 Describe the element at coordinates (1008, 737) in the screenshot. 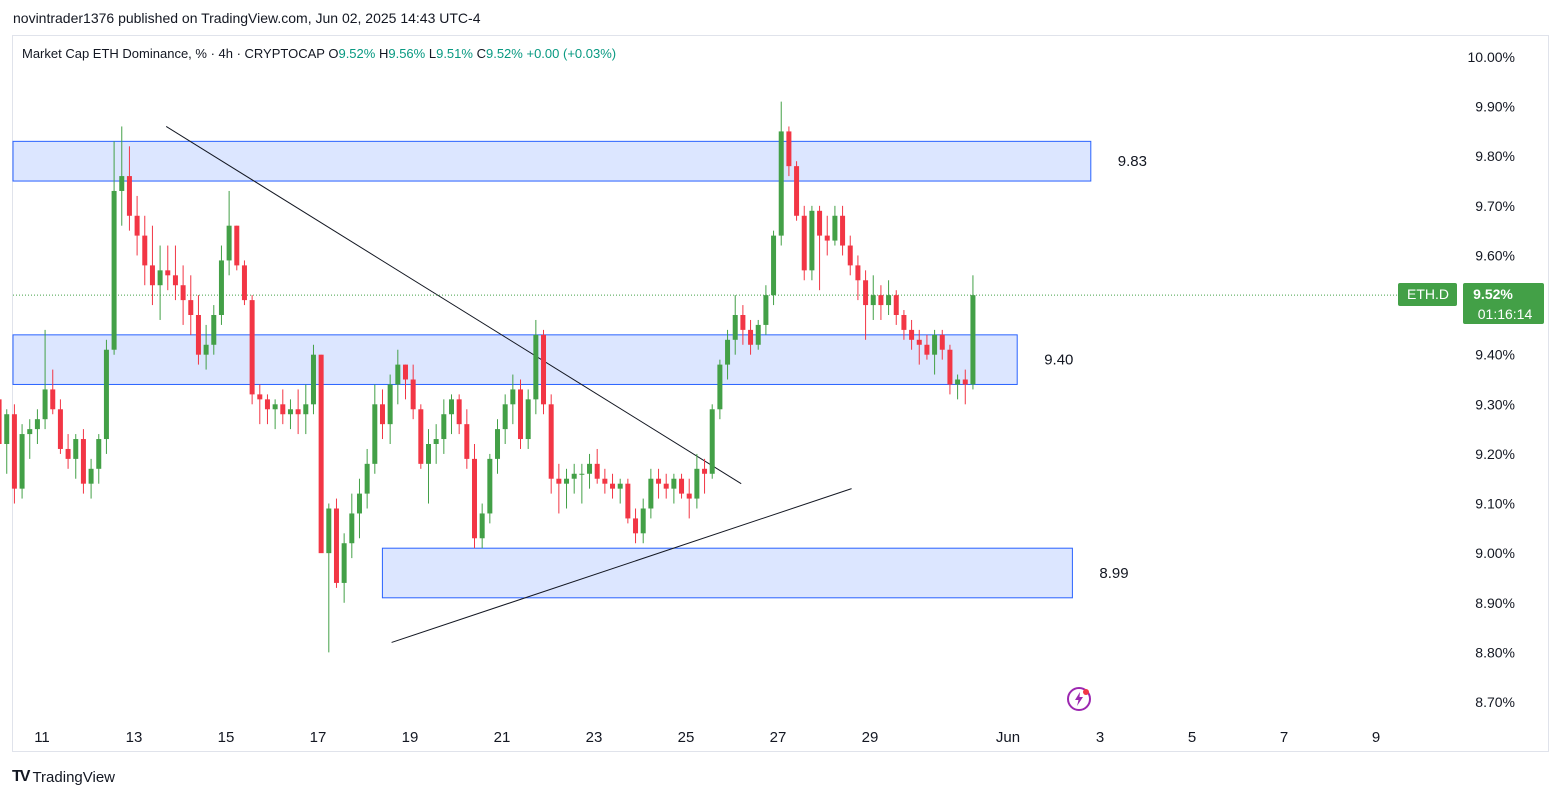

I see `x-tick-label: Jun` at that location.